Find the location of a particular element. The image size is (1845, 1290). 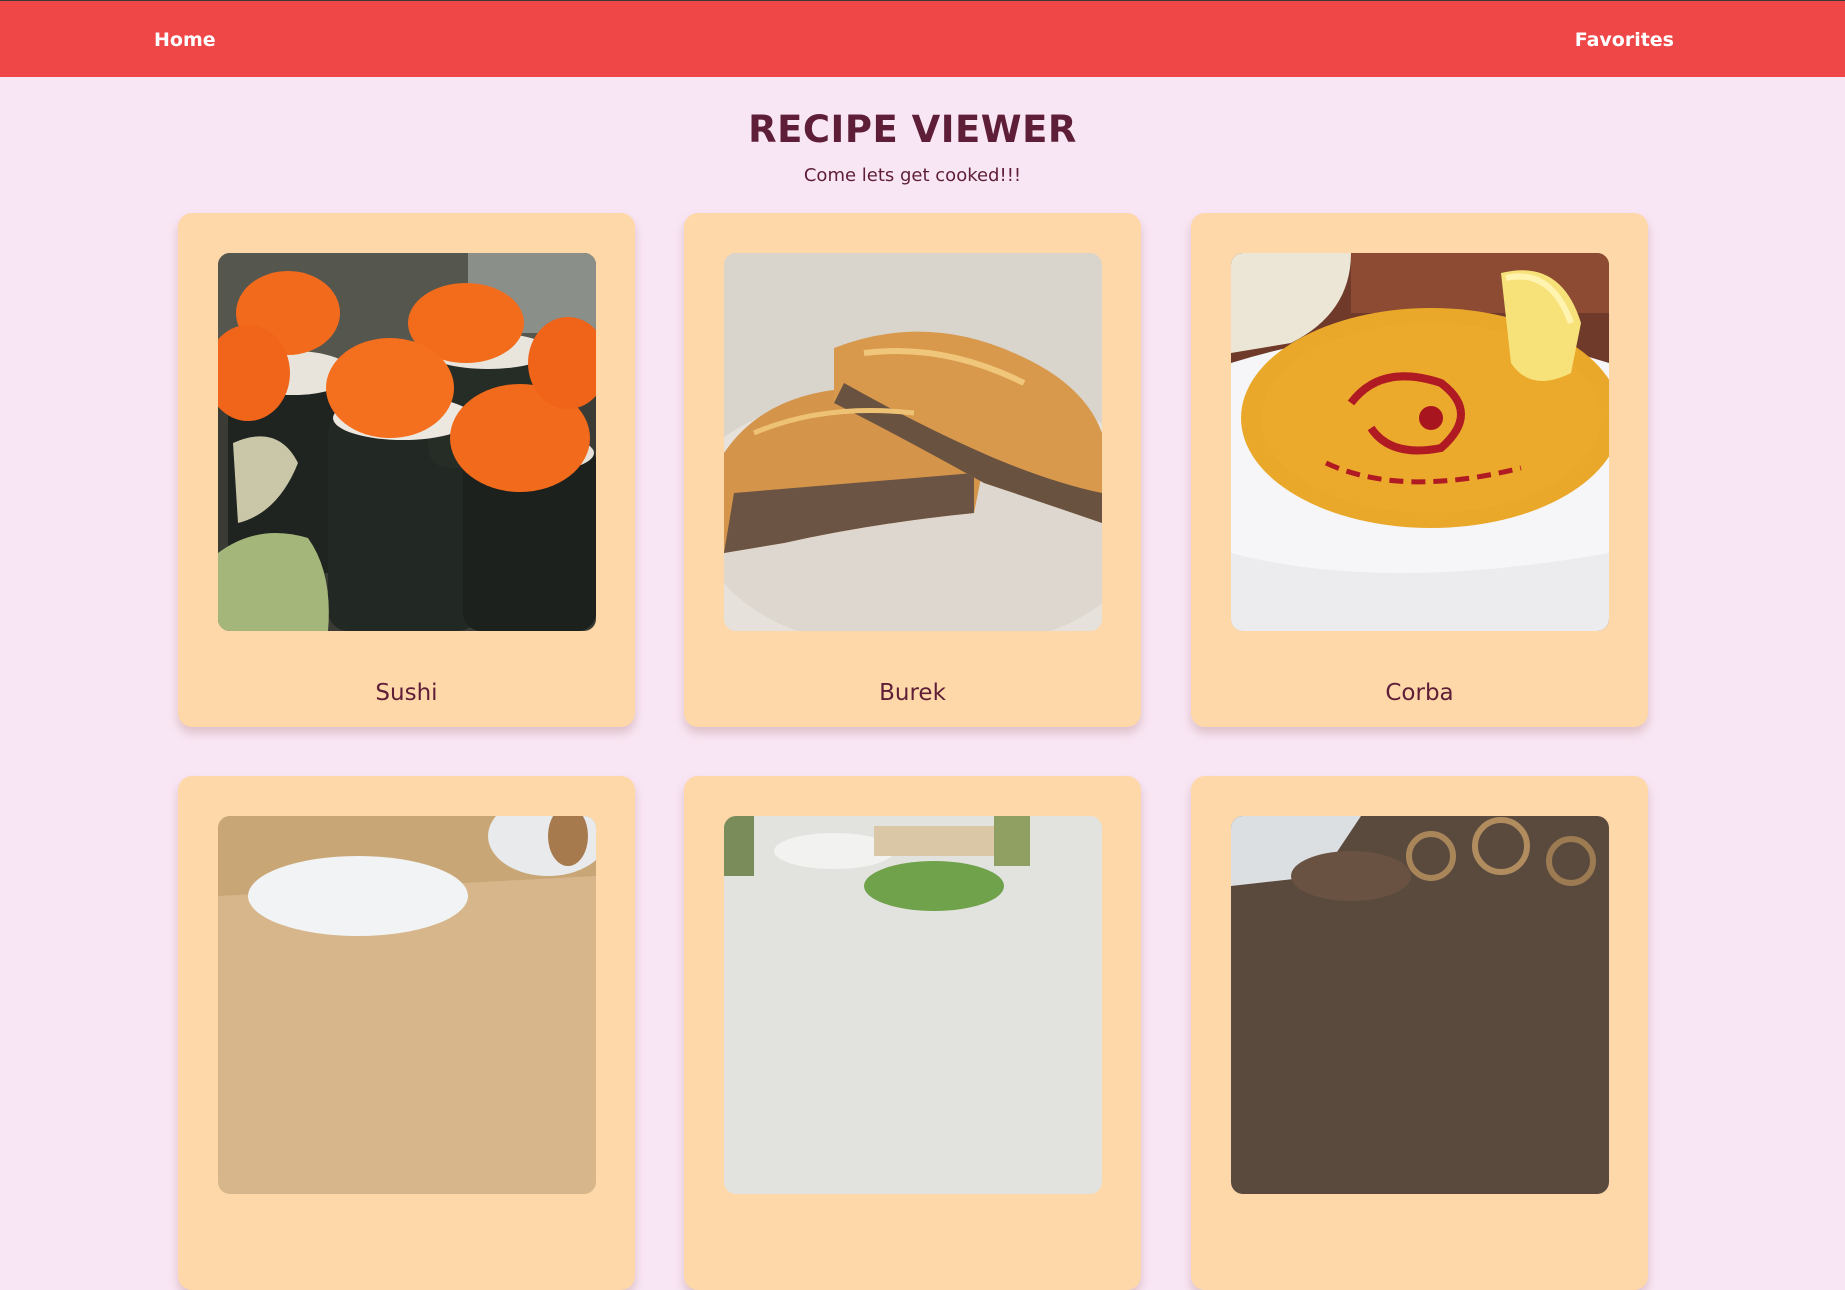

recipe-card-burek: Burek is located at coordinates (912, 470).